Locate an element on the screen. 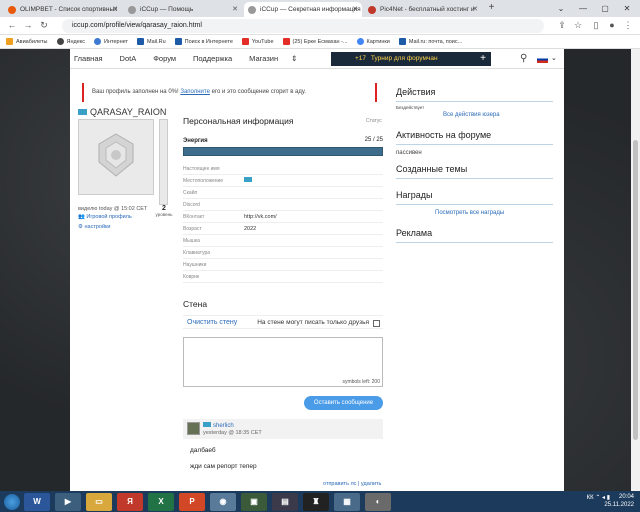  menu-icon: ⋮ is located at coordinates (628, 25).